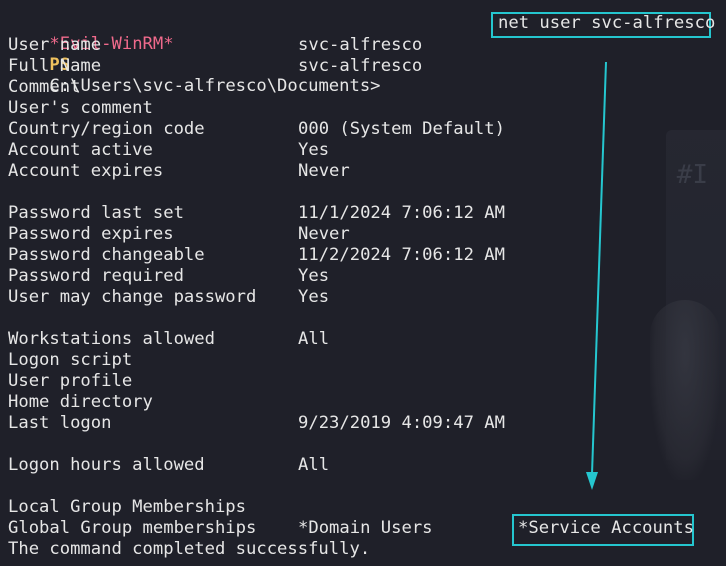  I want to click on output-row: Password expires Never, so click(358, 234).